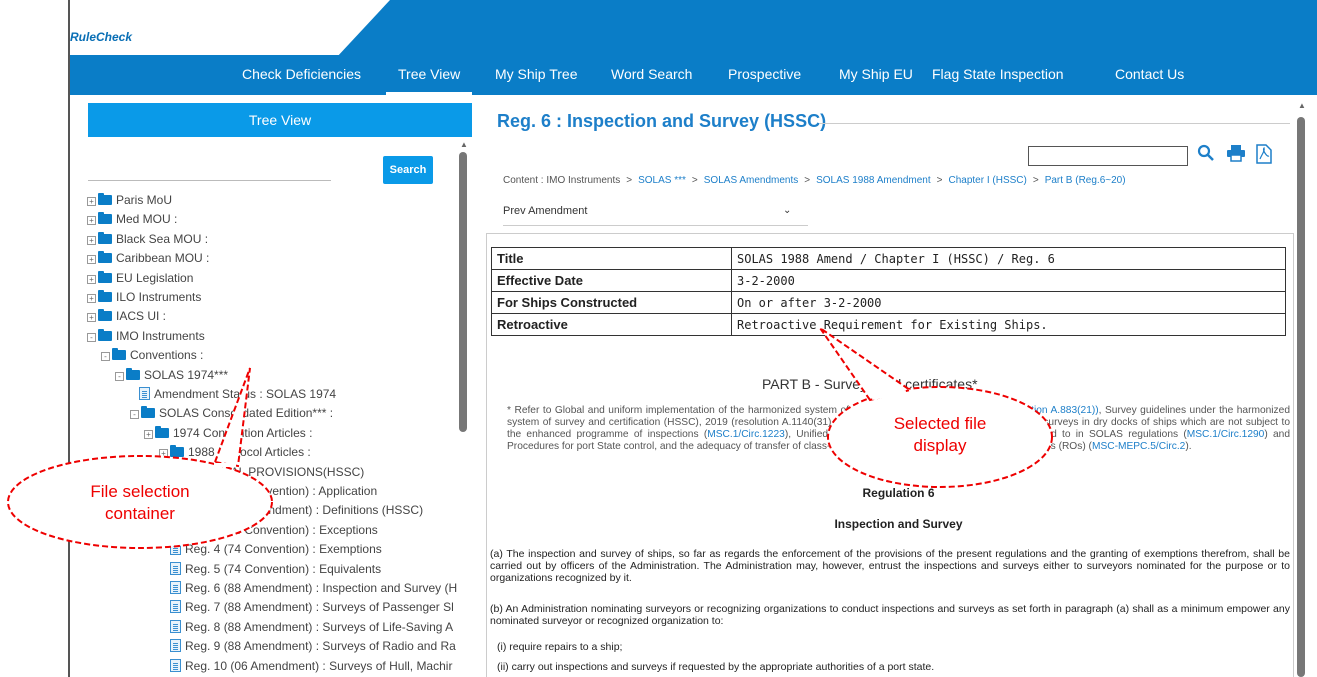  I want to click on callout-left: File selection container, so click(140, 502).